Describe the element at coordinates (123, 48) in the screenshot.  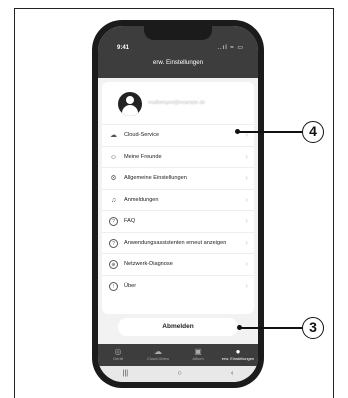
I see `status-time: 9:41` at that location.